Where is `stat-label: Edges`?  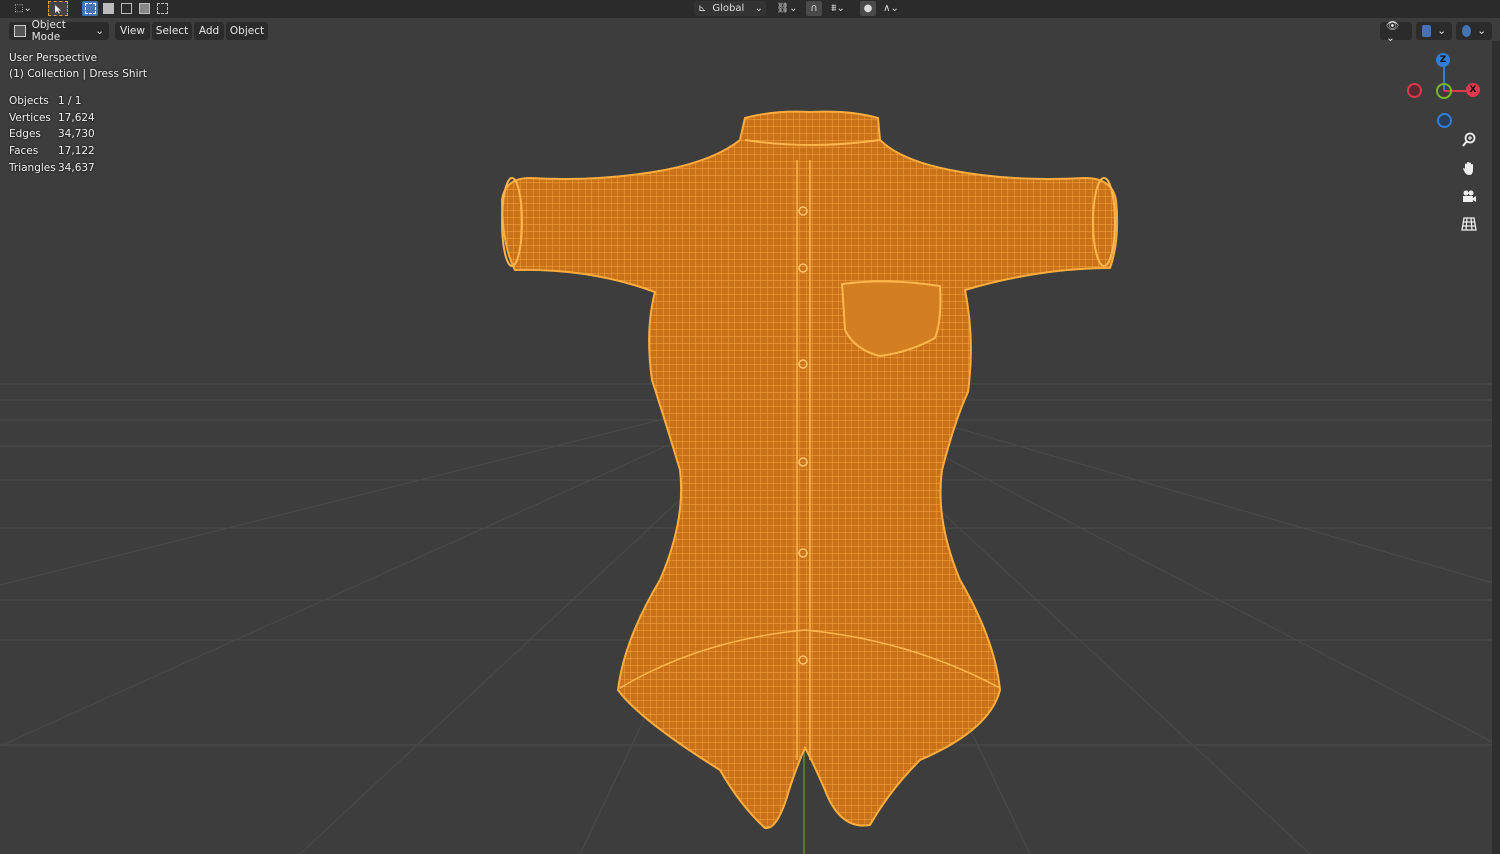 stat-label: Edges is located at coordinates (25, 134).